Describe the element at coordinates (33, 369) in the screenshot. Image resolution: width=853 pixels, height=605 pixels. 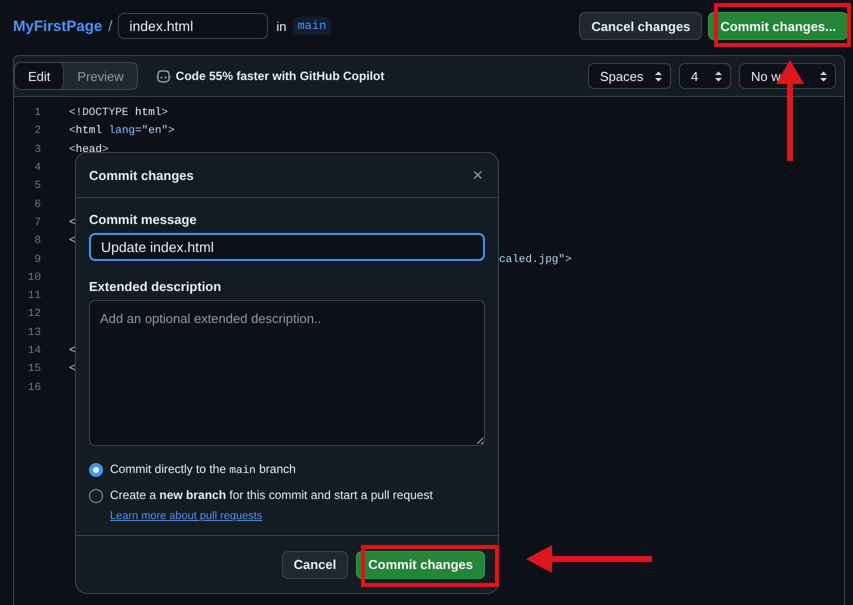
I see `line-number: 15` at that location.